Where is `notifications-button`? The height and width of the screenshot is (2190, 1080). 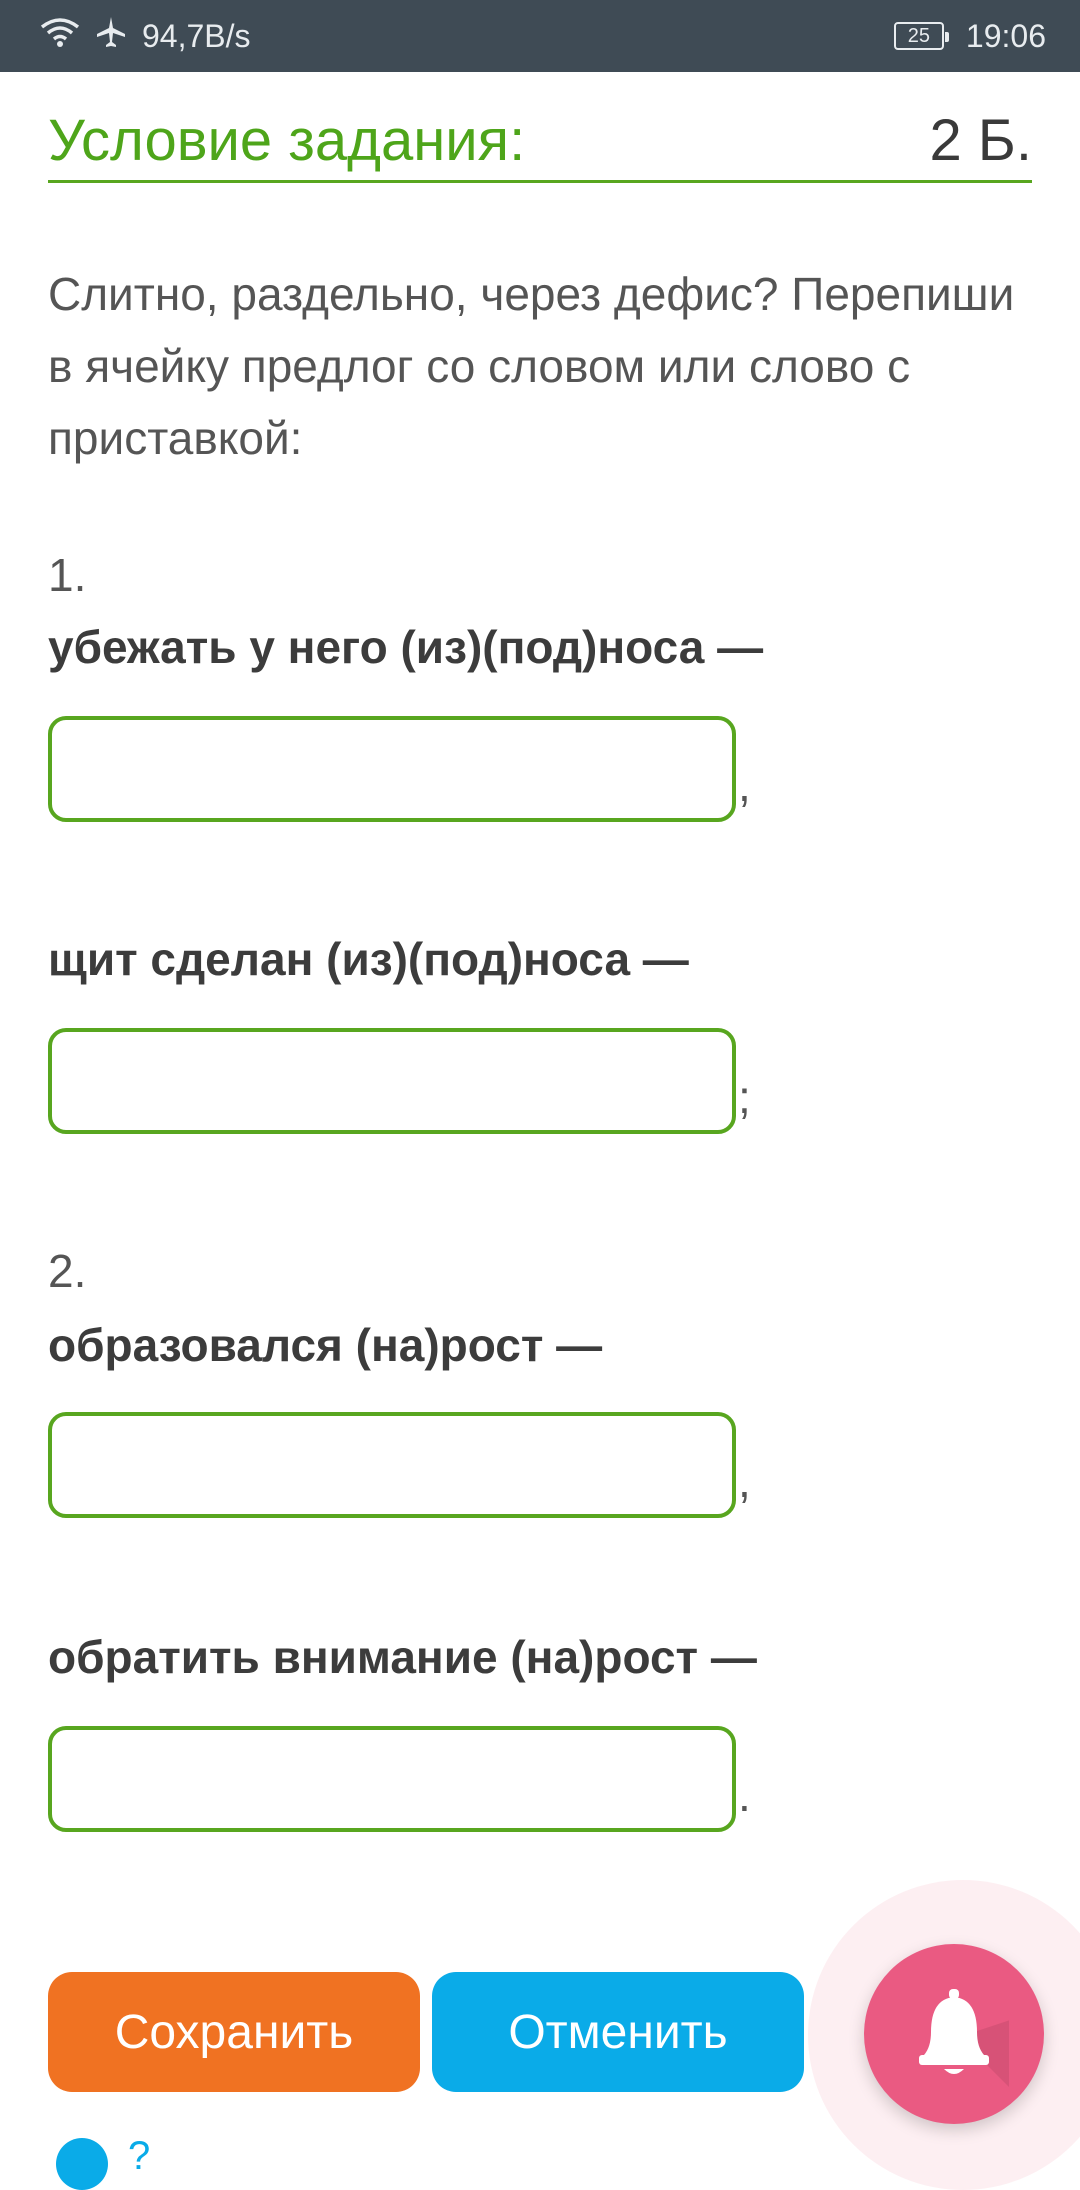
notifications-button is located at coordinates (954, 2034).